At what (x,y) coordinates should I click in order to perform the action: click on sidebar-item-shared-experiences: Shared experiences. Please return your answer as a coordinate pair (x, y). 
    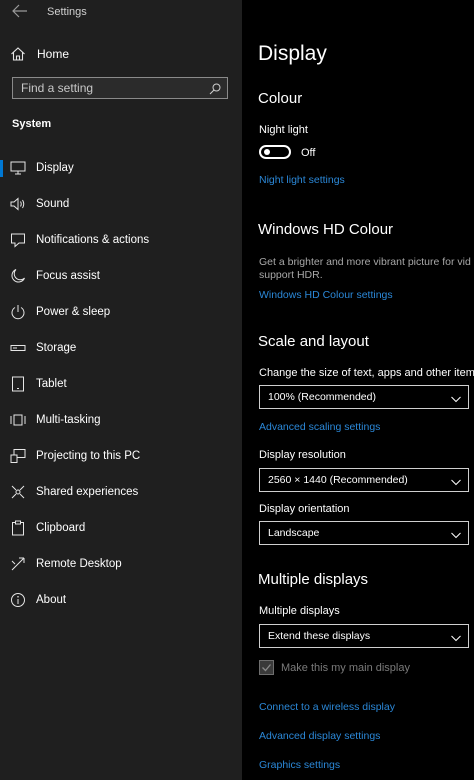
    Looking at the image, I should click on (121, 492).